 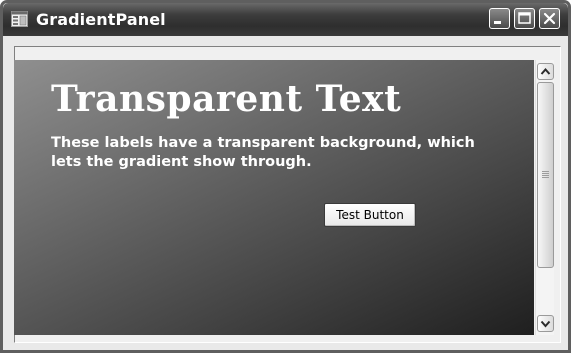 What do you see at coordinates (101, 19) in the screenshot?
I see `window-title: GradientPanel` at bounding box center [101, 19].